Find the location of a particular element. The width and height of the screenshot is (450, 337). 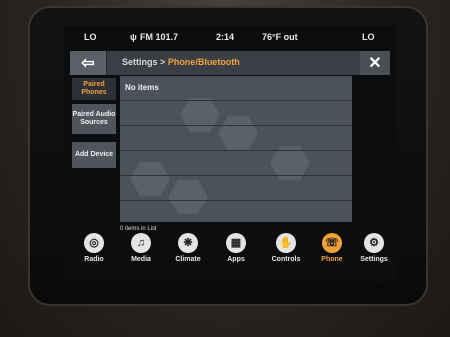

phone-icon: ☏ is located at coordinates (332, 243).